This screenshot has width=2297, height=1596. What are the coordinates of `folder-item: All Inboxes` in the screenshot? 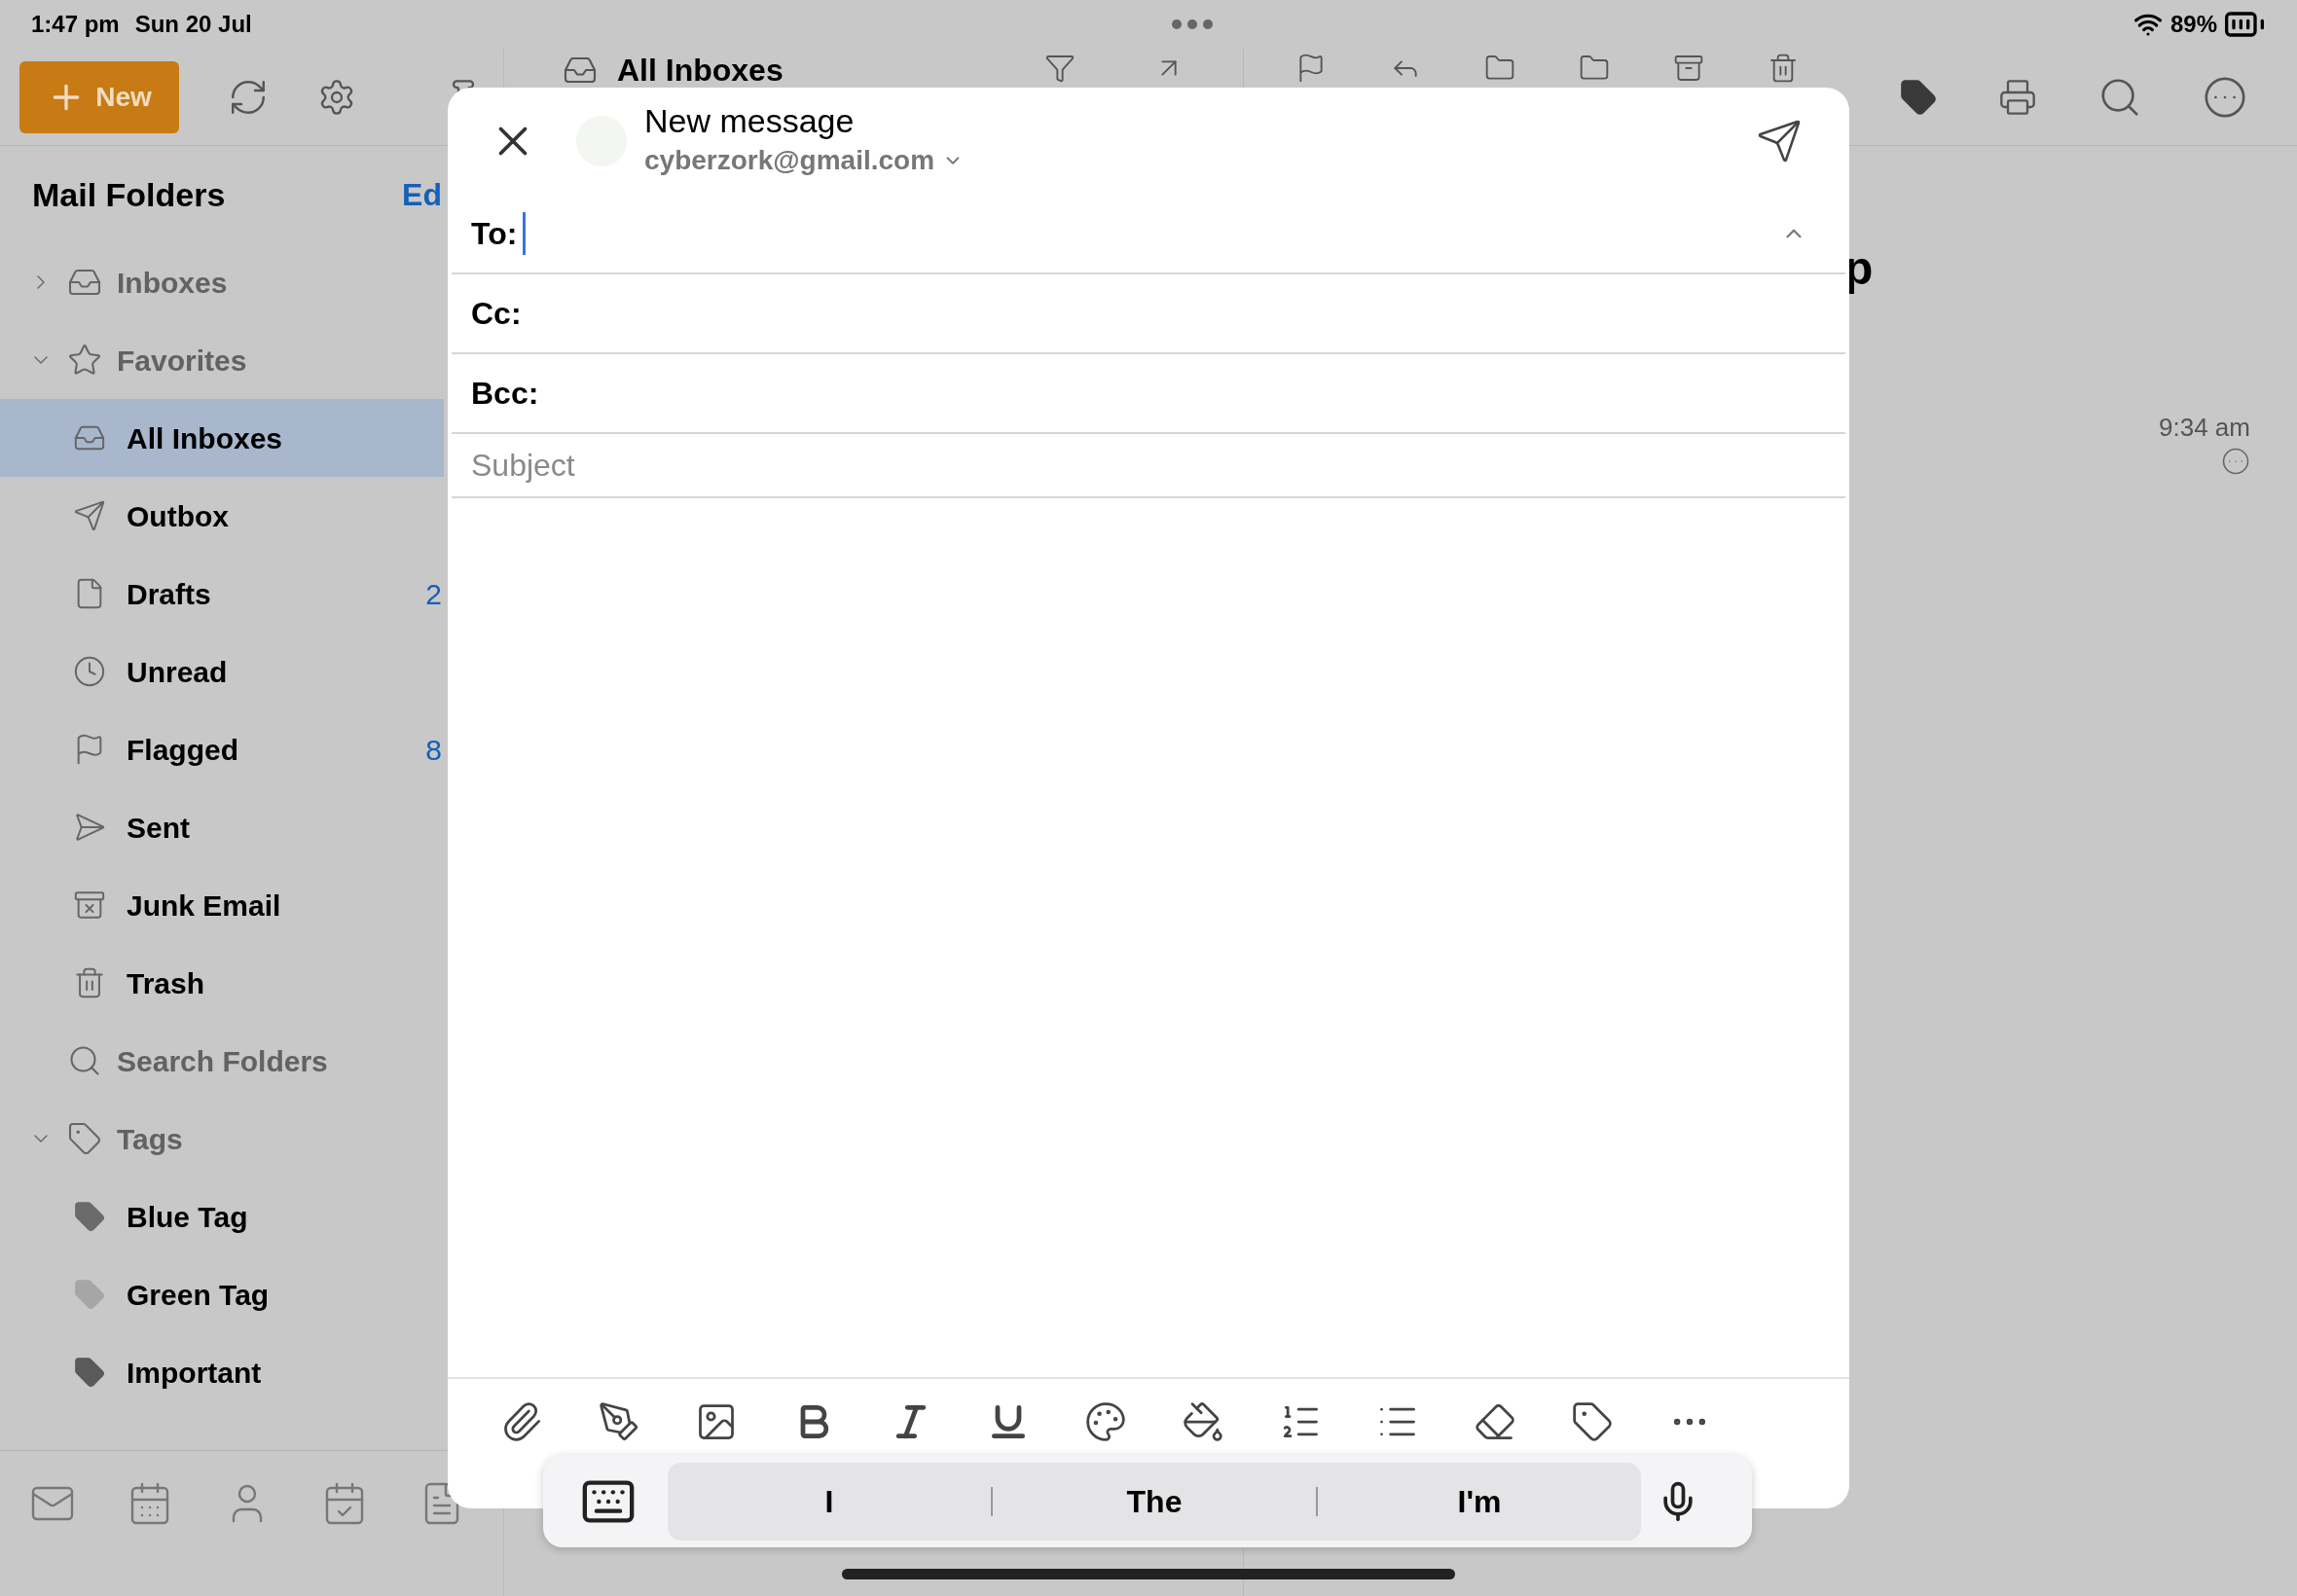 It's located at (222, 438).